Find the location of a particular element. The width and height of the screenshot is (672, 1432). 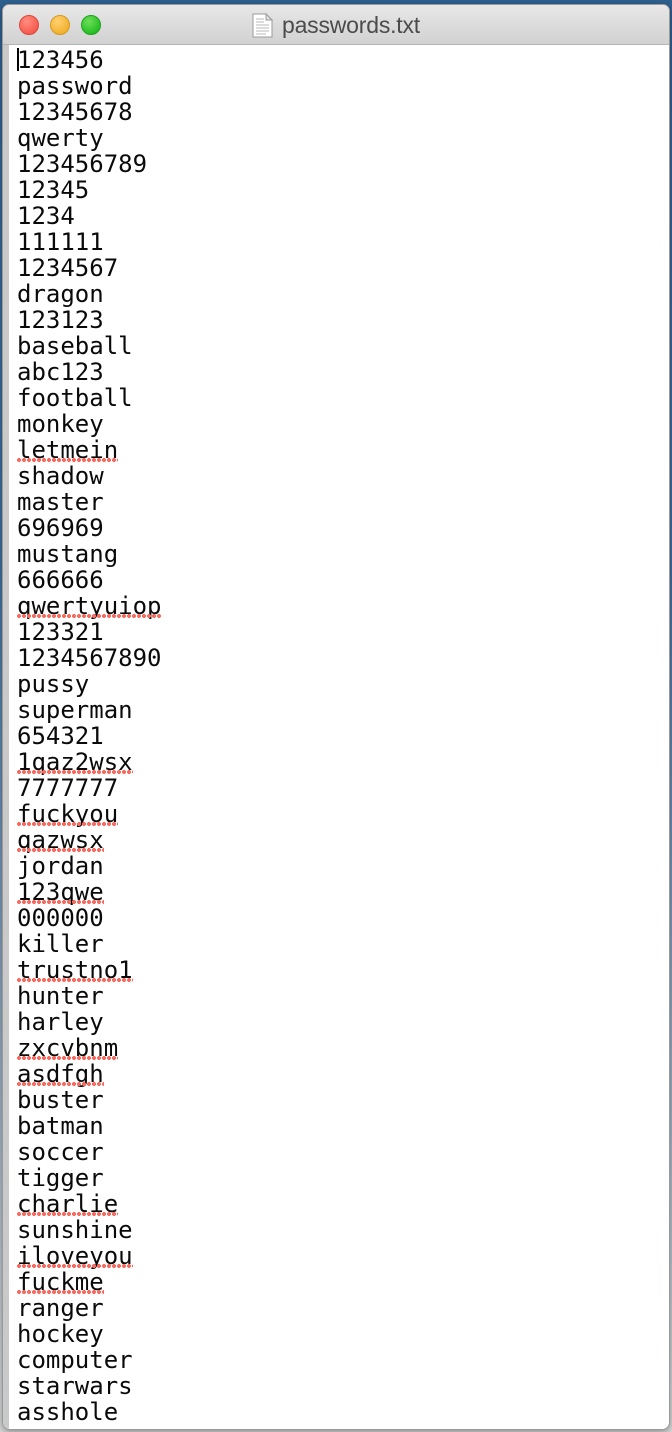

text-line: computer is located at coordinates (343, 1360).